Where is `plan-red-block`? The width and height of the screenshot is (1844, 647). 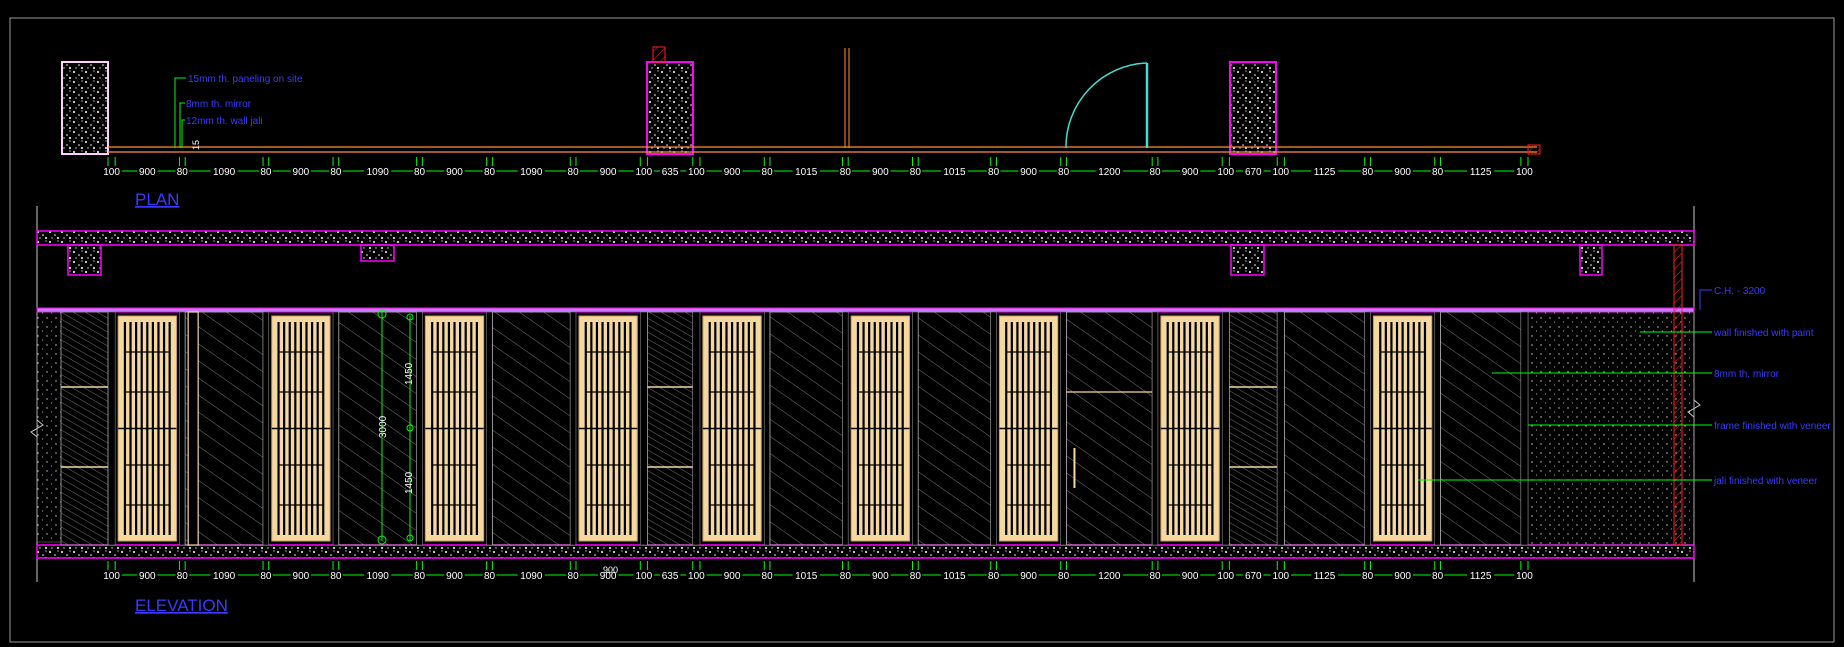
plan-red-block is located at coordinates (659, 54).